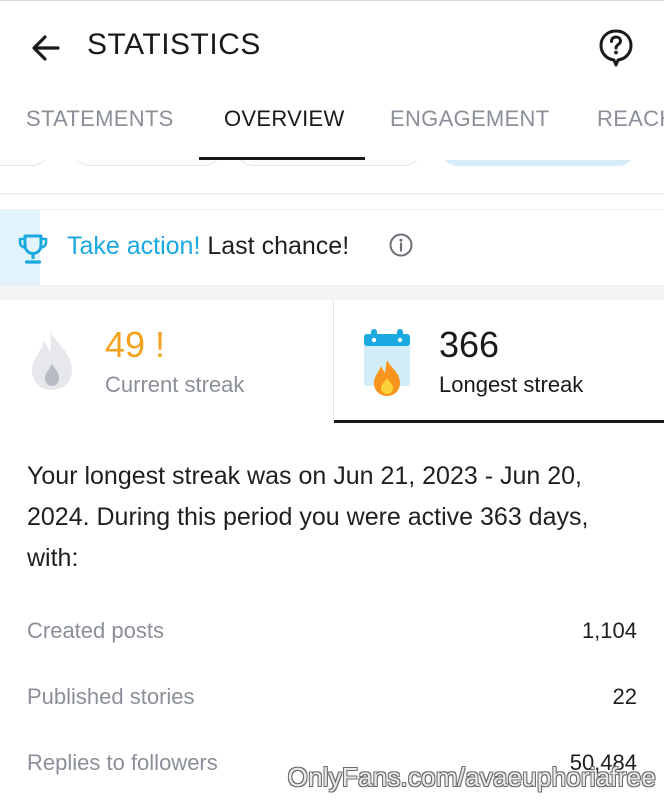  What do you see at coordinates (332, 698) in the screenshot?
I see `stat-row-published-stories: Published stories 22` at bounding box center [332, 698].